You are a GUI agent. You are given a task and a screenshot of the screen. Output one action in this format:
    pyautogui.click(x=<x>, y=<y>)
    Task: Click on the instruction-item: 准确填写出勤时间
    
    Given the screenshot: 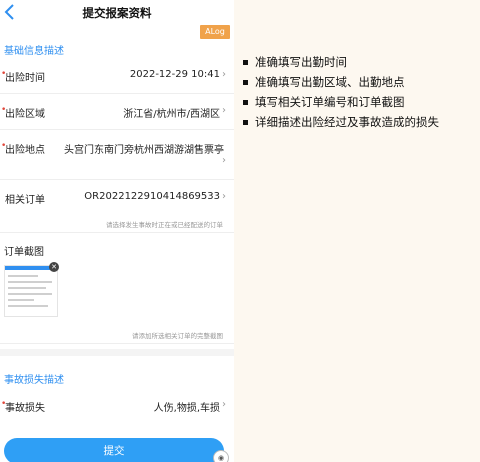 What is the action you would take?
    pyautogui.click(x=340, y=65)
    